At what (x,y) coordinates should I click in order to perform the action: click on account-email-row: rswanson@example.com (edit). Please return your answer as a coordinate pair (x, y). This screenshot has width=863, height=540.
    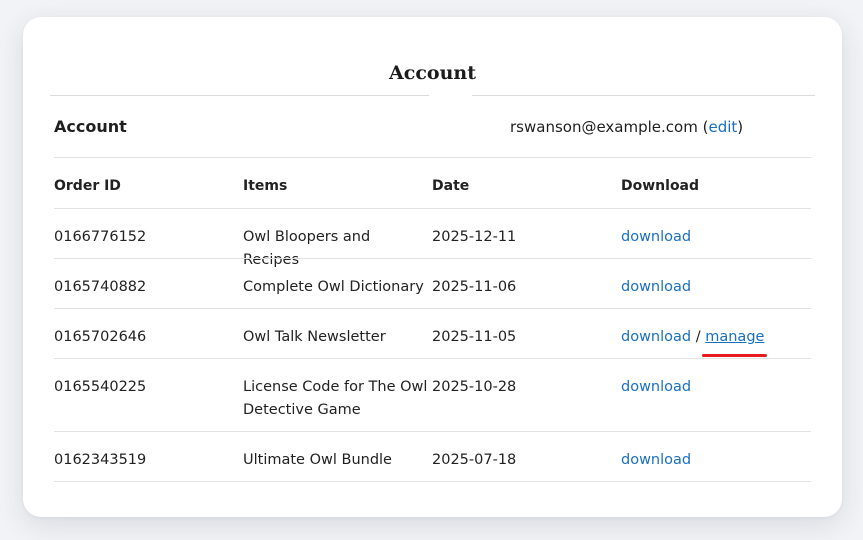
    Looking at the image, I should click on (626, 127).